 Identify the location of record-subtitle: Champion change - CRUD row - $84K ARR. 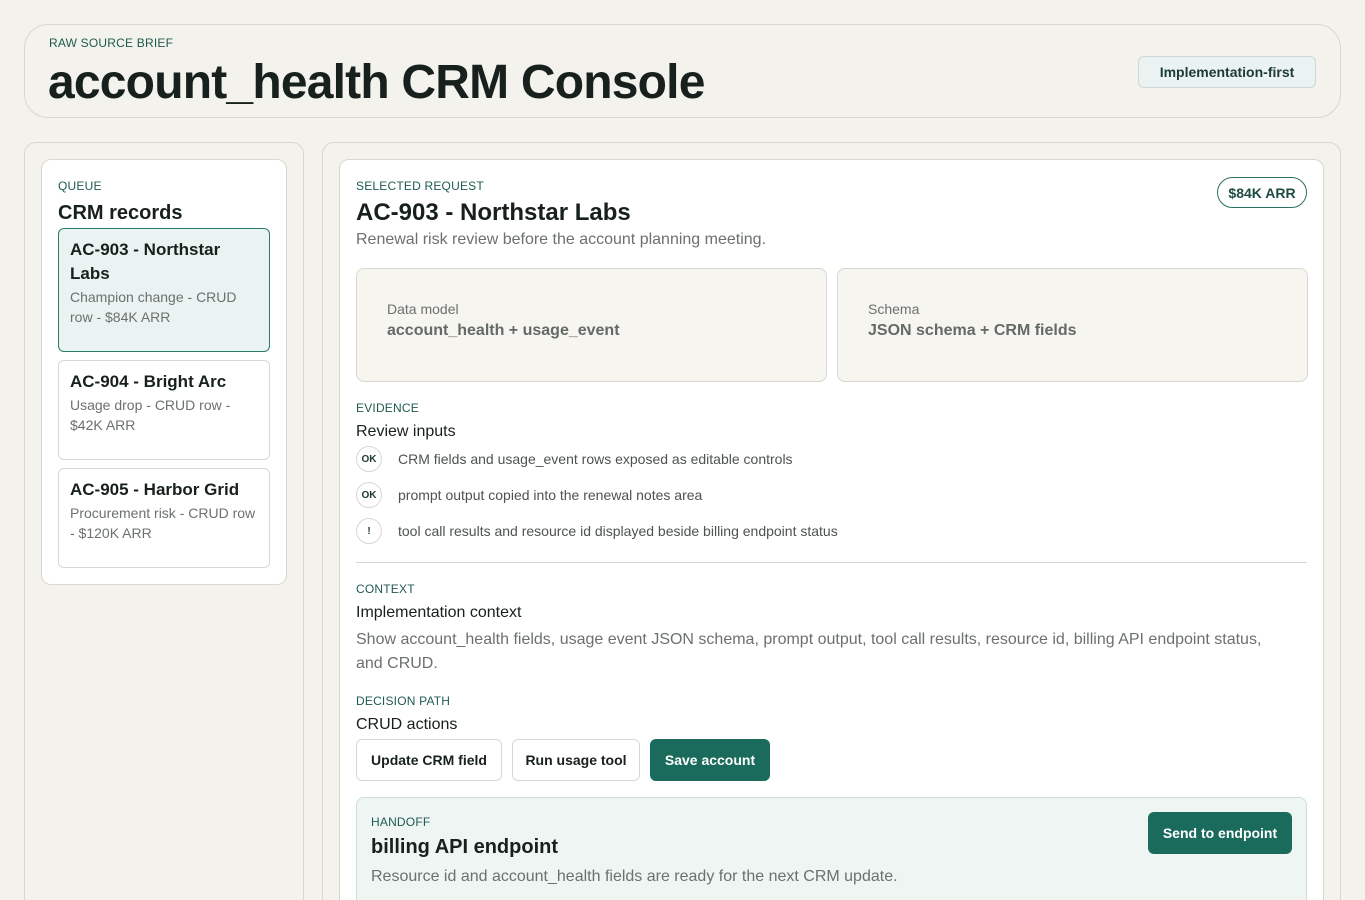
(153, 307).